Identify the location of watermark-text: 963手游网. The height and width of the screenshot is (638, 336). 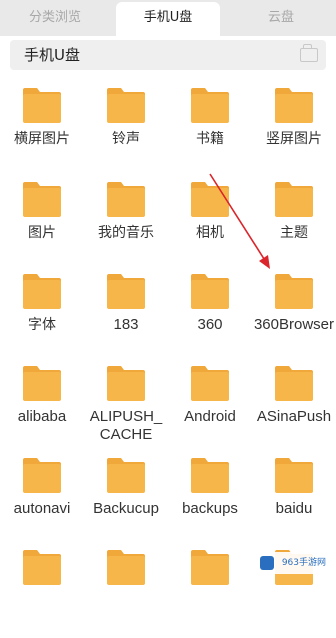
(303, 563).